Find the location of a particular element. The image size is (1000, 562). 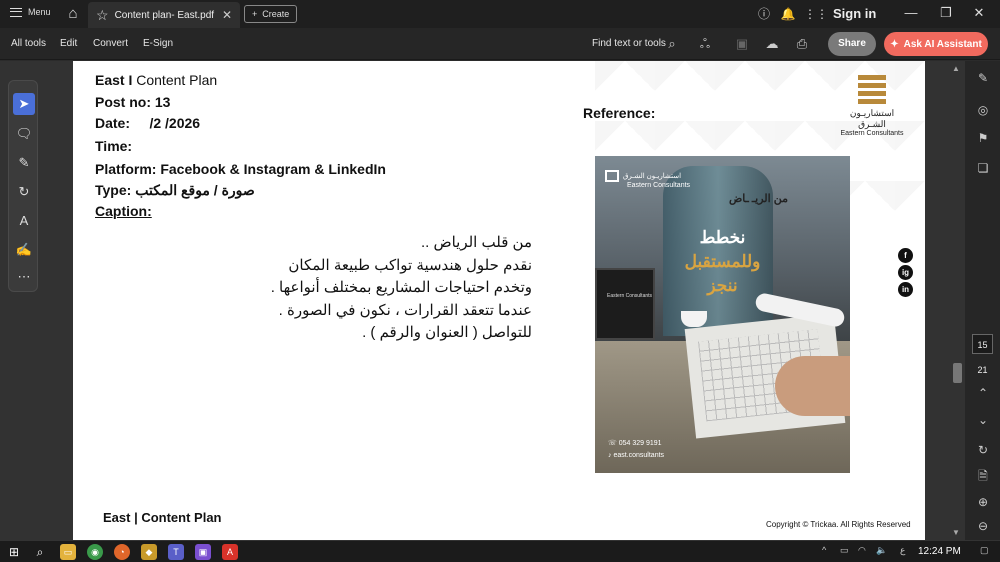

notification-bell-icon: 🔔 is located at coordinates (788, 14).